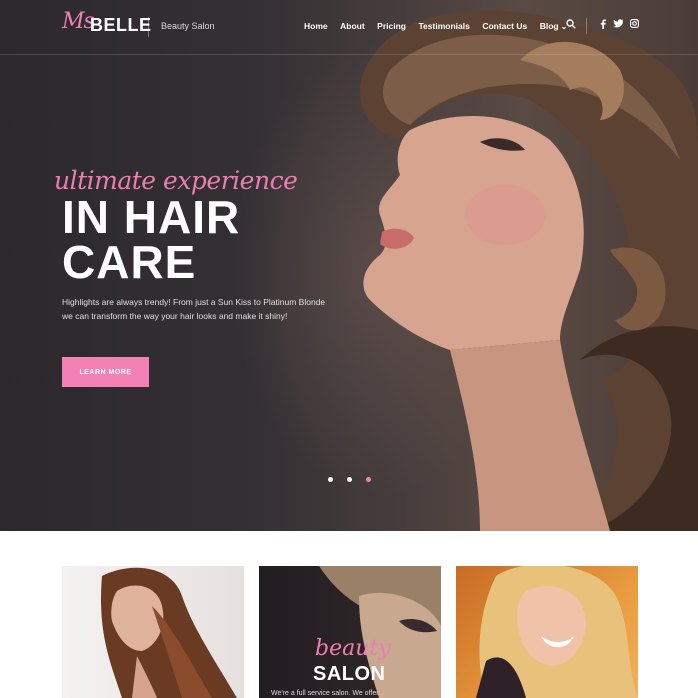 This screenshot has width=698, height=698. What do you see at coordinates (557, 632) in the screenshot?
I see `blonde-smile-image` at bounding box center [557, 632].